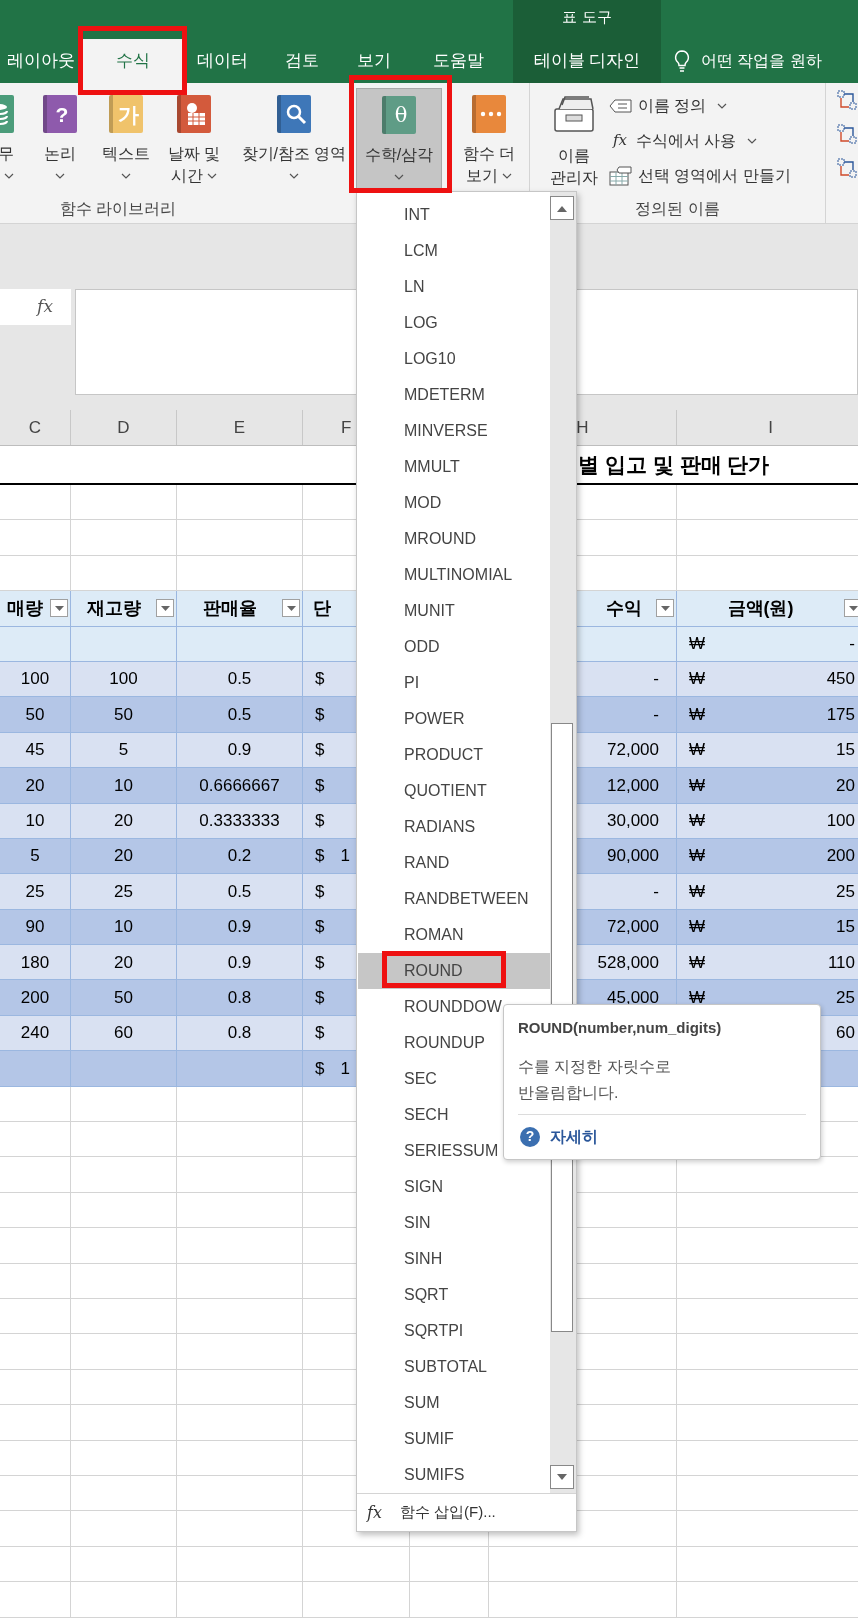  I want to click on column-title: 금액(원), so click(760, 608).